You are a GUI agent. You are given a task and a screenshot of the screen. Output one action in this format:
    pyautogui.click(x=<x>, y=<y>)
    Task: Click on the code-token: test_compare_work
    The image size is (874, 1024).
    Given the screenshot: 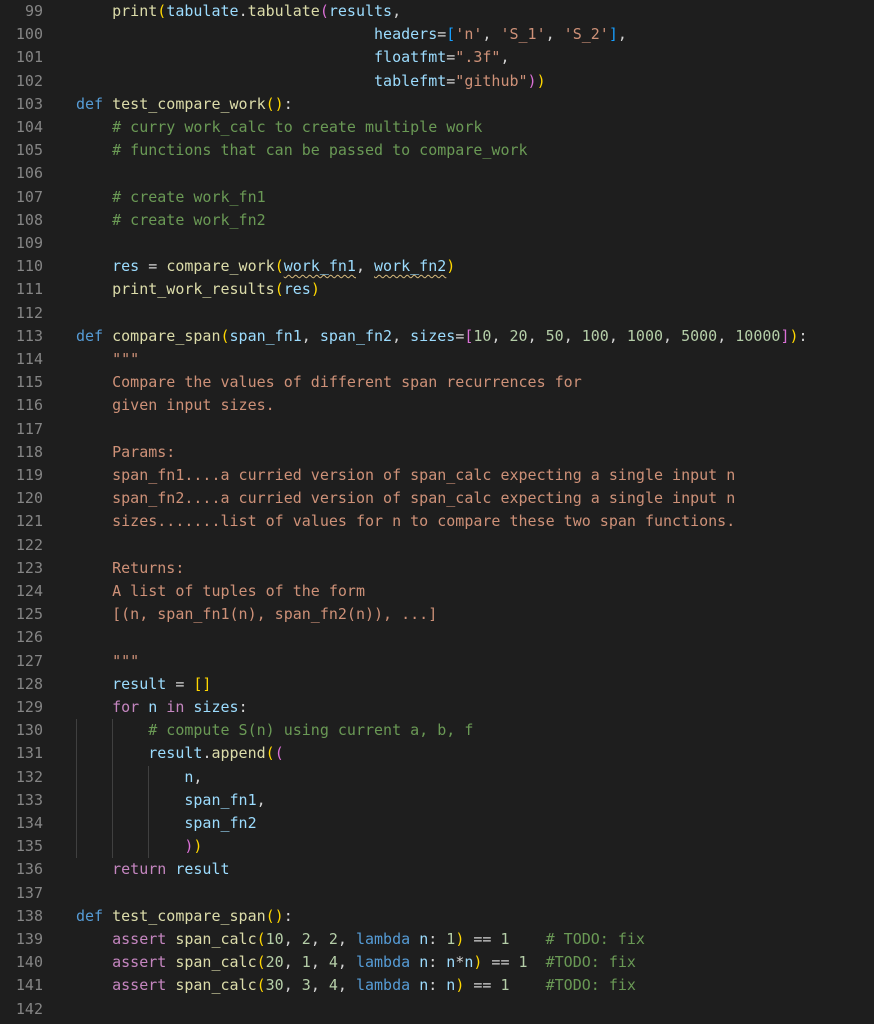 What is the action you would take?
    pyautogui.click(x=189, y=103)
    